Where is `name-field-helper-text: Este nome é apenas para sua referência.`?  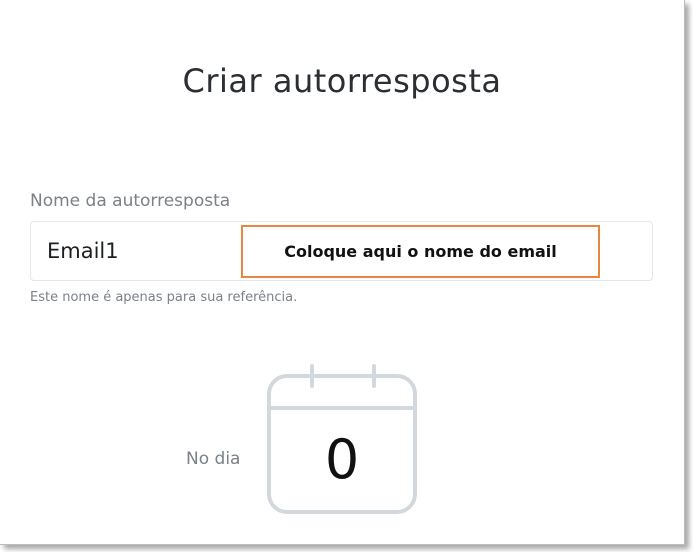
name-field-helper-text: Este nome é apenas para sua referência. is located at coordinates (164, 297).